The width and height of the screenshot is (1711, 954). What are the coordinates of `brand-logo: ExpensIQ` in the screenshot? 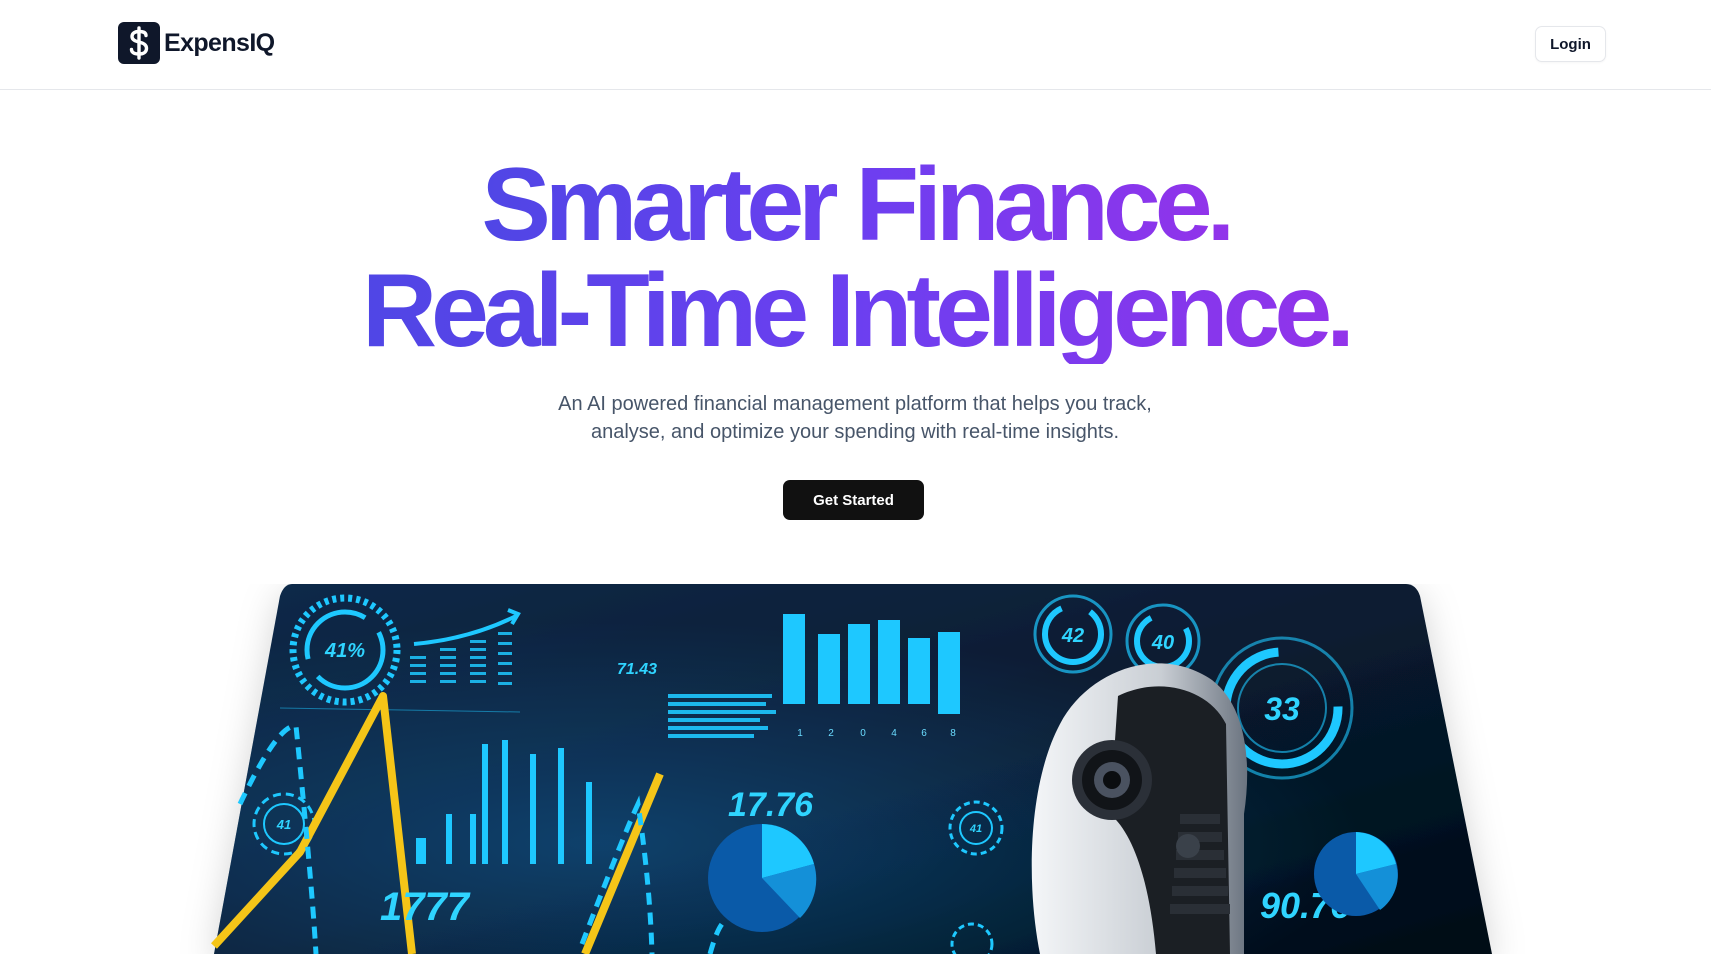 It's located at (196, 43).